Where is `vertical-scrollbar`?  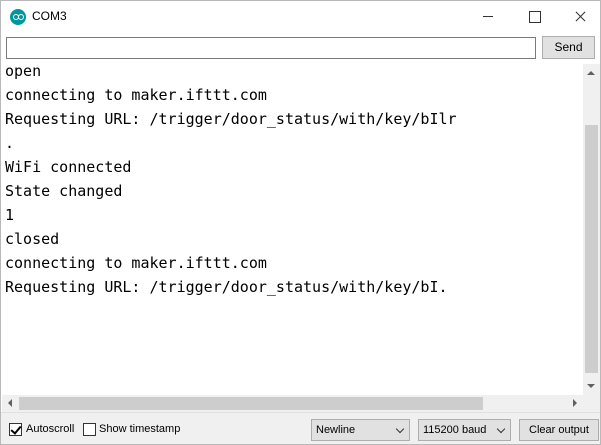 vertical-scrollbar is located at coordinates (591, 229).